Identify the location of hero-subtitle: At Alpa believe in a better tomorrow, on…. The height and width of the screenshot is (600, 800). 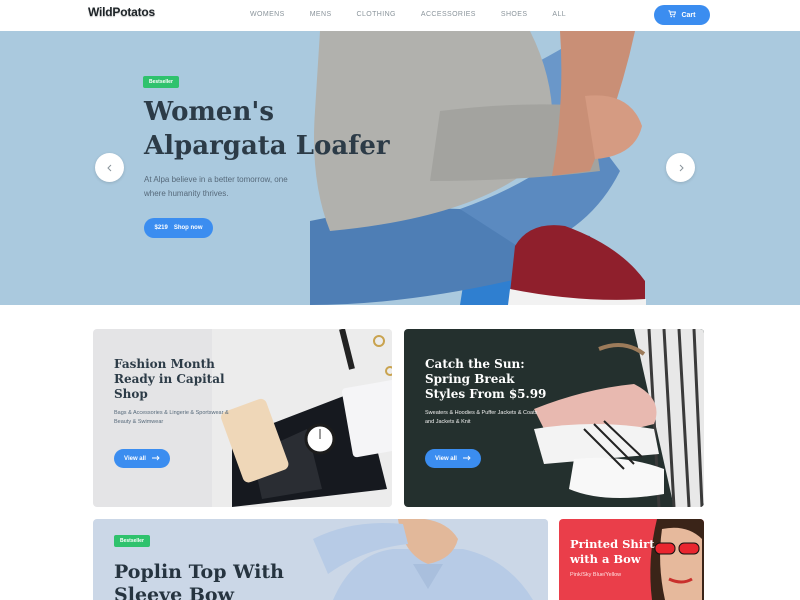
(216, 186).